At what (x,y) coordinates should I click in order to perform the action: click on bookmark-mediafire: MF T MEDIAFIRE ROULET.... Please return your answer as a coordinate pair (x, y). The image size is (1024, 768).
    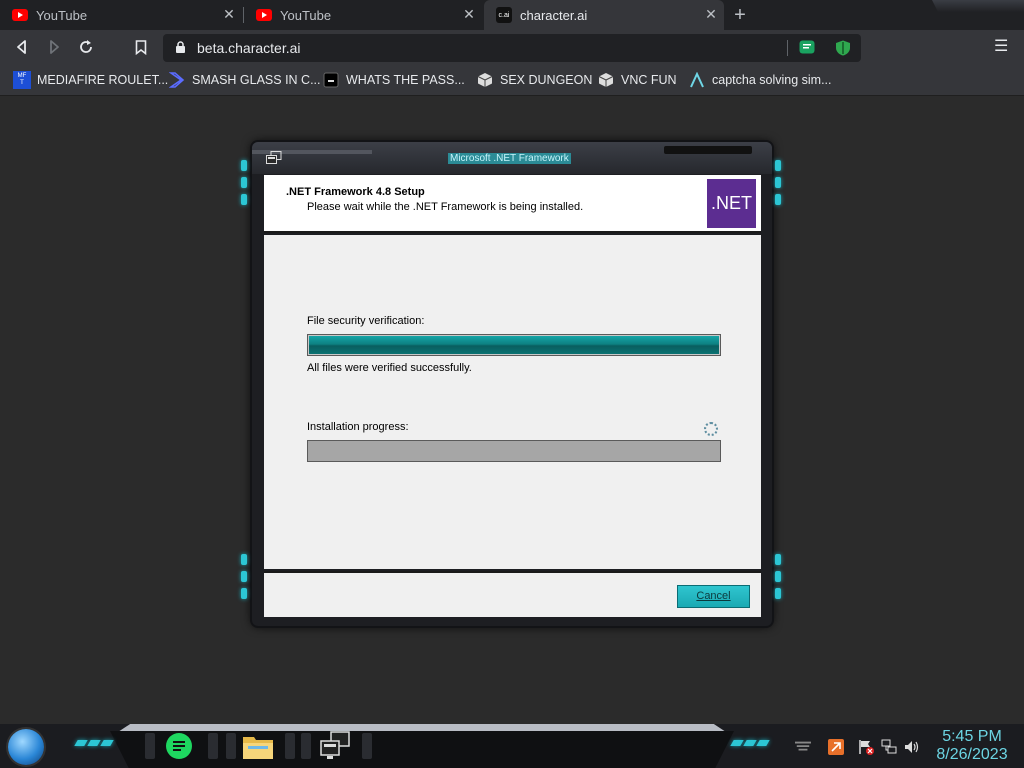
    Looking at the image, I should click on (90, 80).